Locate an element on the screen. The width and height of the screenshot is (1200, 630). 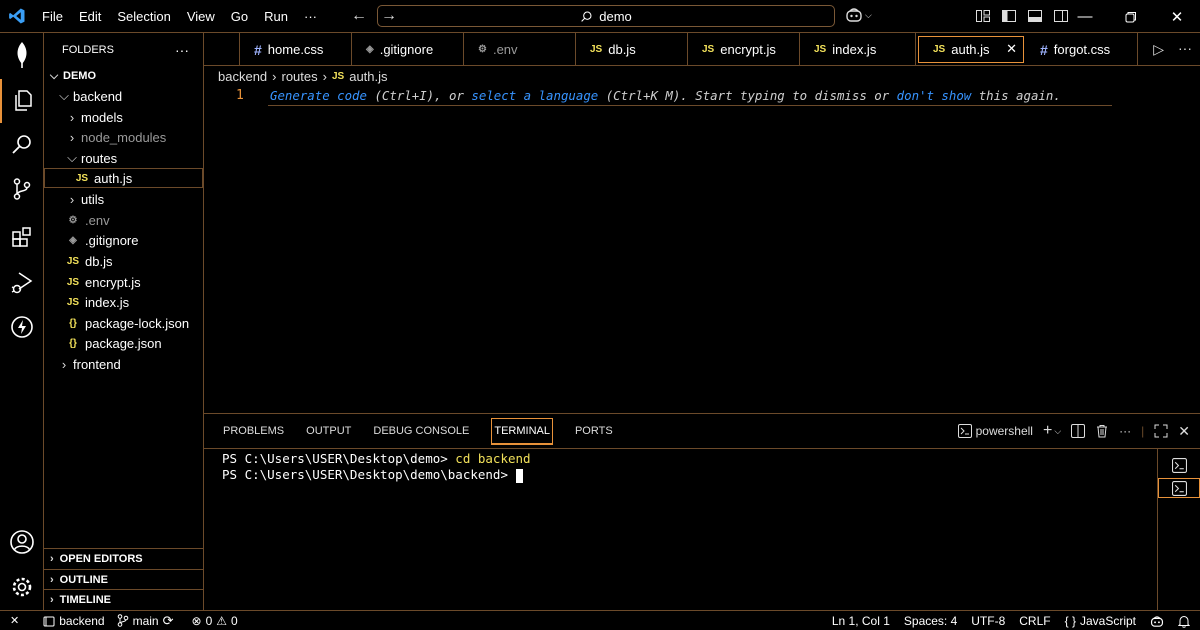
chevron-right-icon: › is located at coordinates (72, 199).